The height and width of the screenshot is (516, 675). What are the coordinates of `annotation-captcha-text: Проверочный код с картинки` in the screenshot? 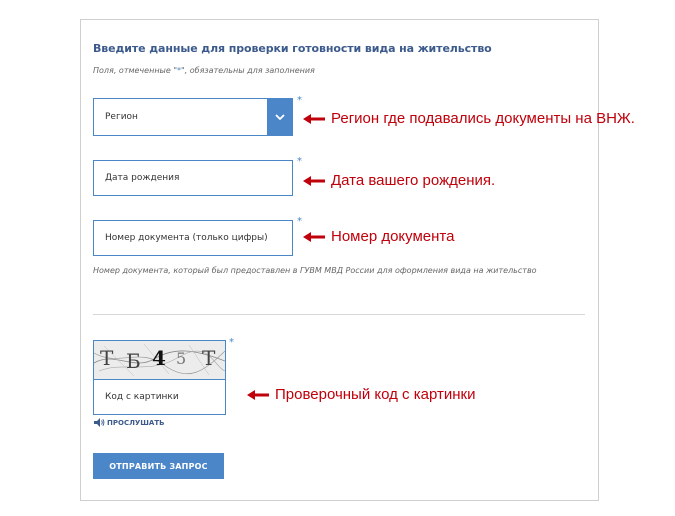 It's located at (375, 394).